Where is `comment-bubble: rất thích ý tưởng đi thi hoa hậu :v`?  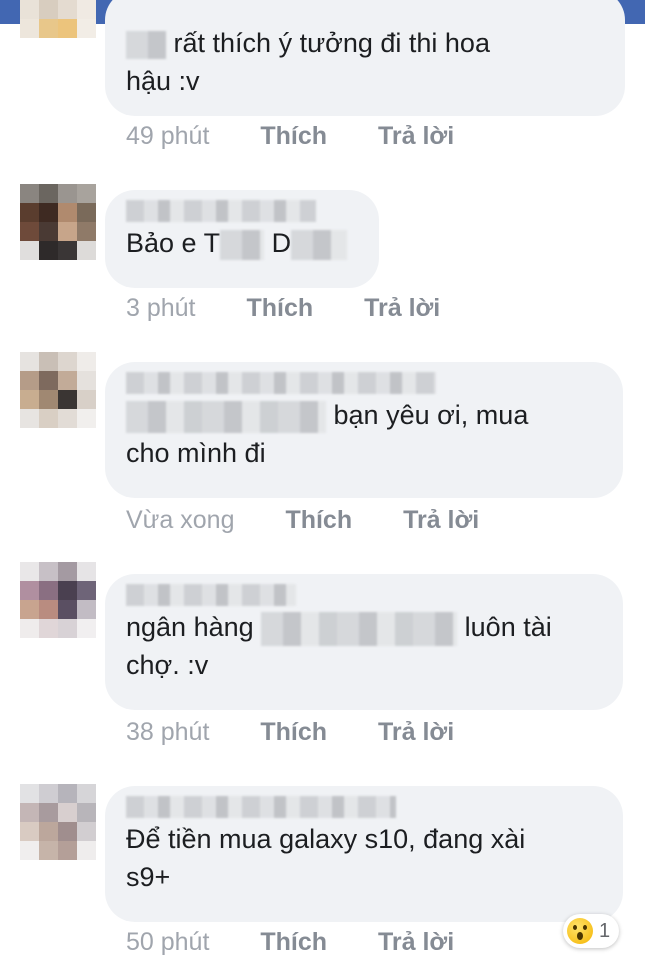 comment-bubble: rất thích ý tưởng đi thi hoa hậu :v is located at coordinates (365, 58).